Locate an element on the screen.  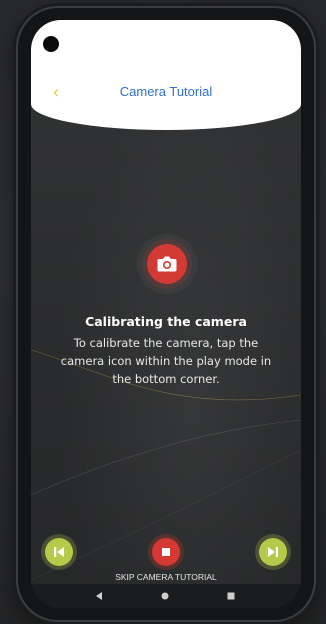
header: ‹ Camera Tutorial is located at coordinates (166, 75).